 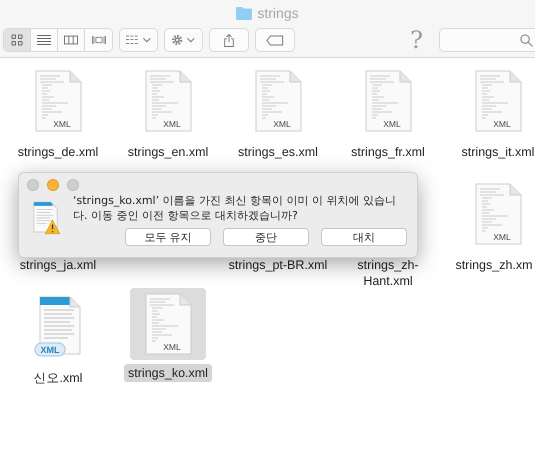 I want to click on file-name: strings_pt-BR.xml, so click(x=278, y=265).